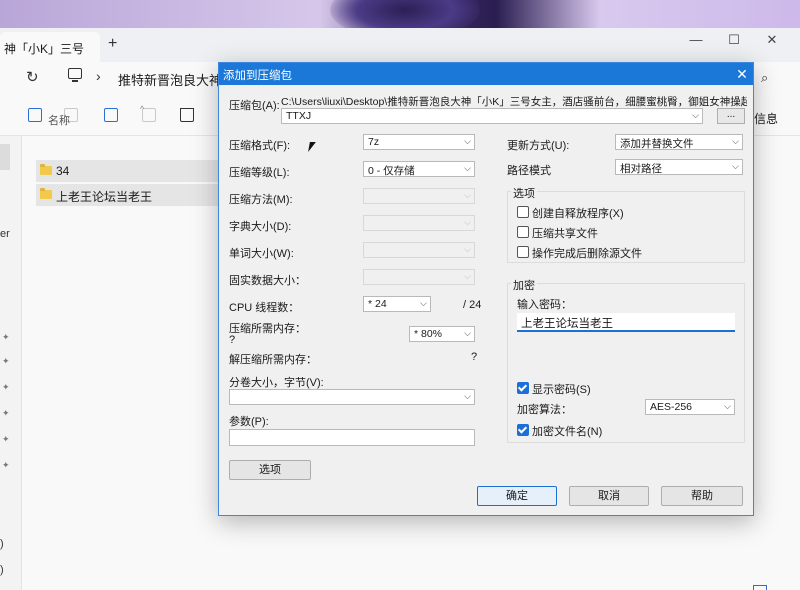  What do you see at coordinates (75, 75) in the screenshot?
I see `this-pc-icon` at bounding box center [75, 75].